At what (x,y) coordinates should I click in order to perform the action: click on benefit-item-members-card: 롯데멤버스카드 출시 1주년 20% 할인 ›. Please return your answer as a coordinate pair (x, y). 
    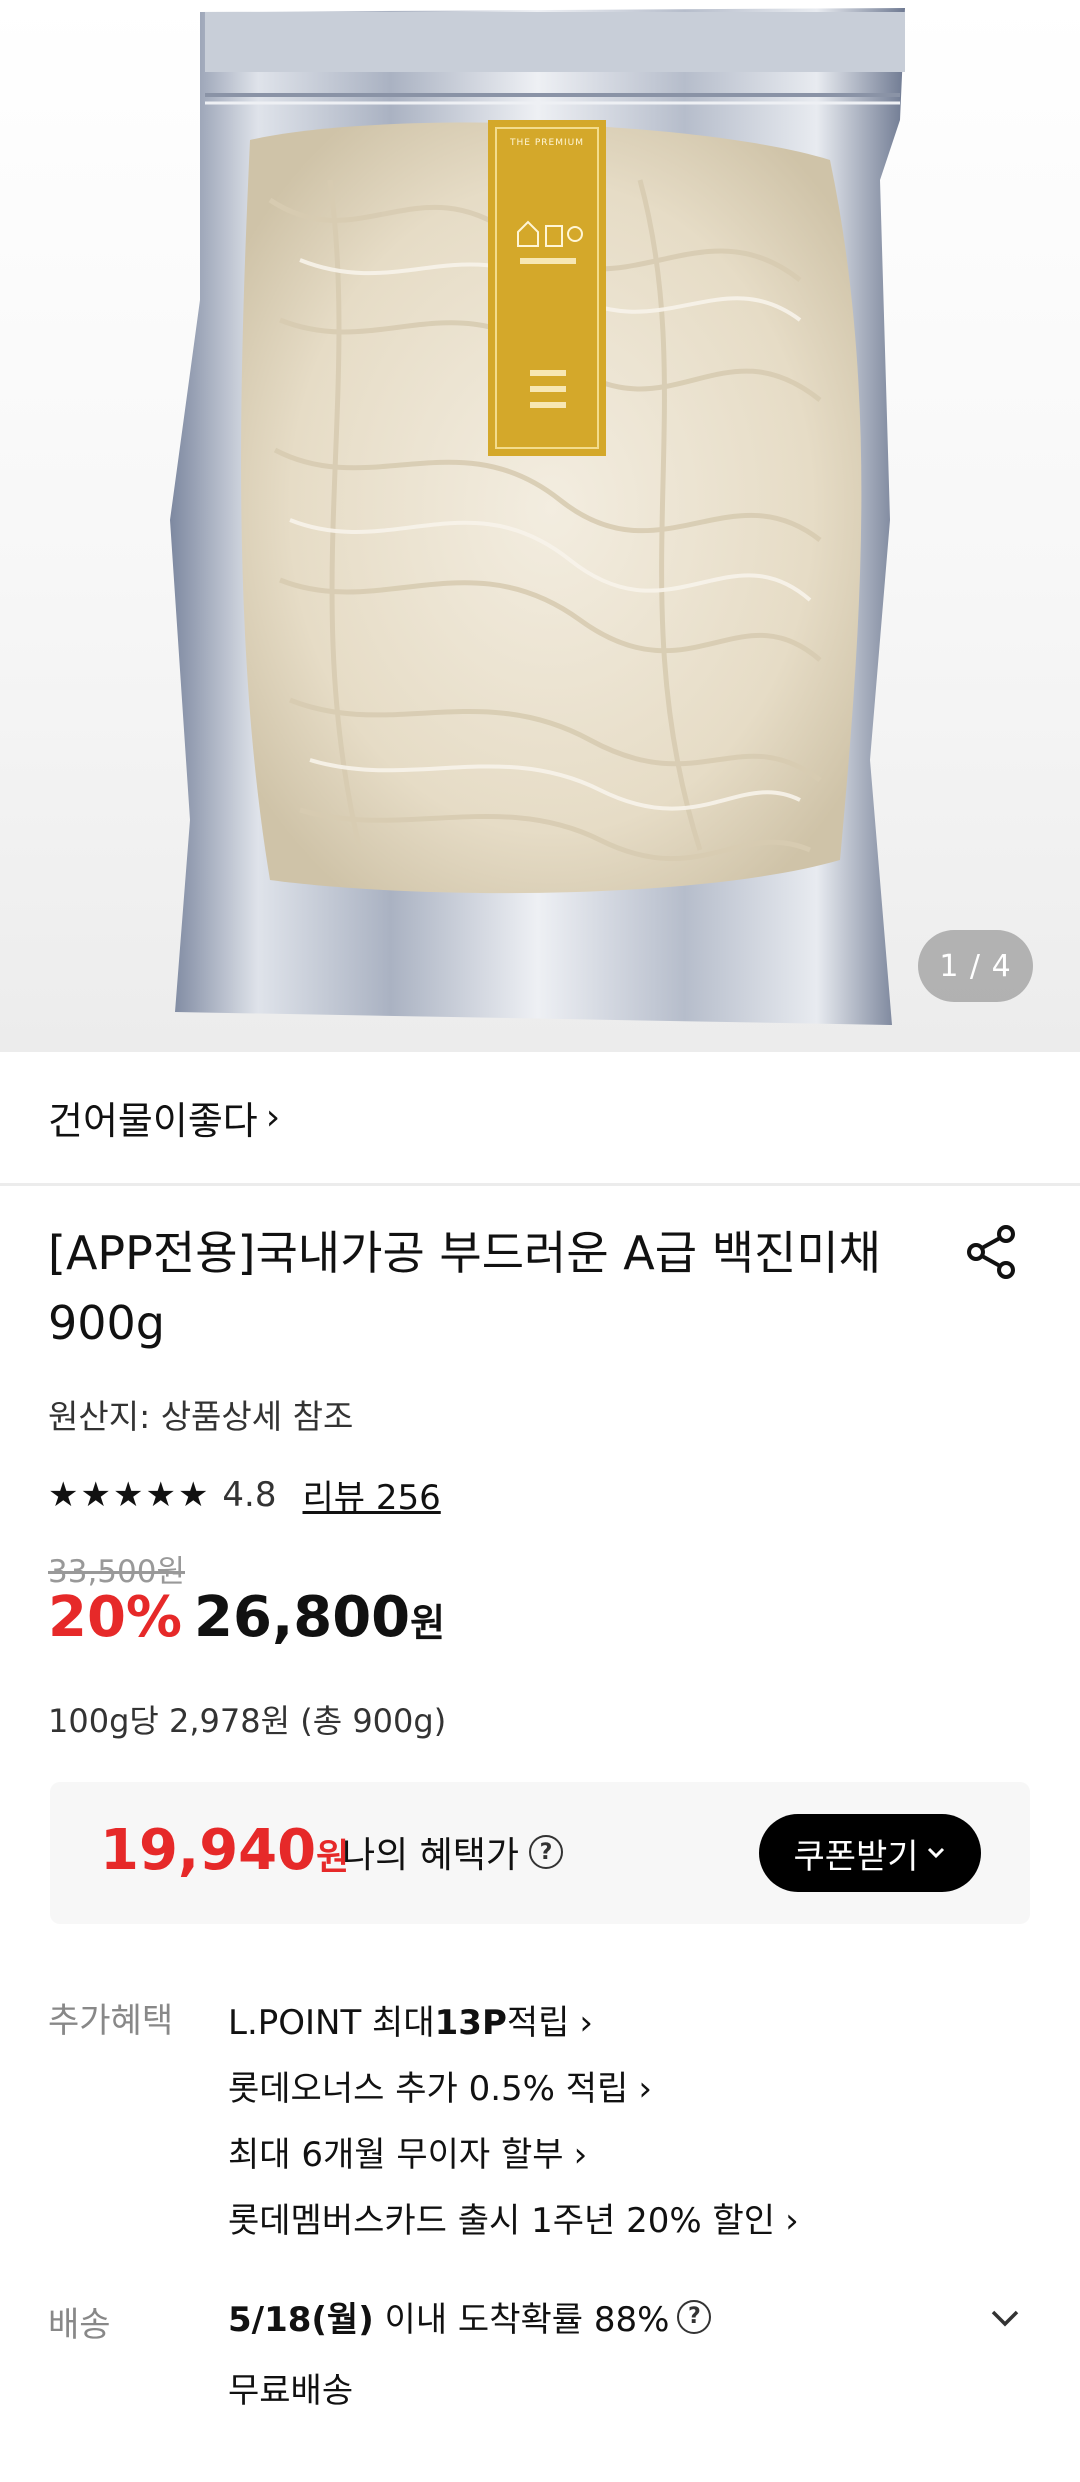
    Looking at the image, I should click on (513, 2221).